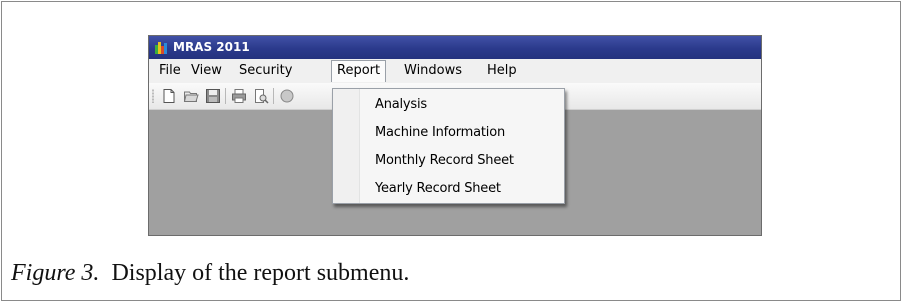 The width and height of the screenshot is (904, 304). What do you see at coordinates (162, 47) in the screenshot?
I see `app-logo-icon` at bounding box center [162, 47].